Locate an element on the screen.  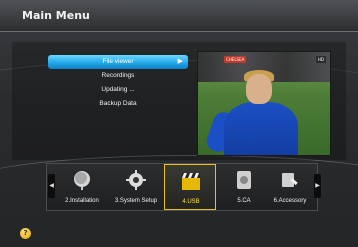
tile-system-setup: 3.System Setup is located at coordinates (136, 187).